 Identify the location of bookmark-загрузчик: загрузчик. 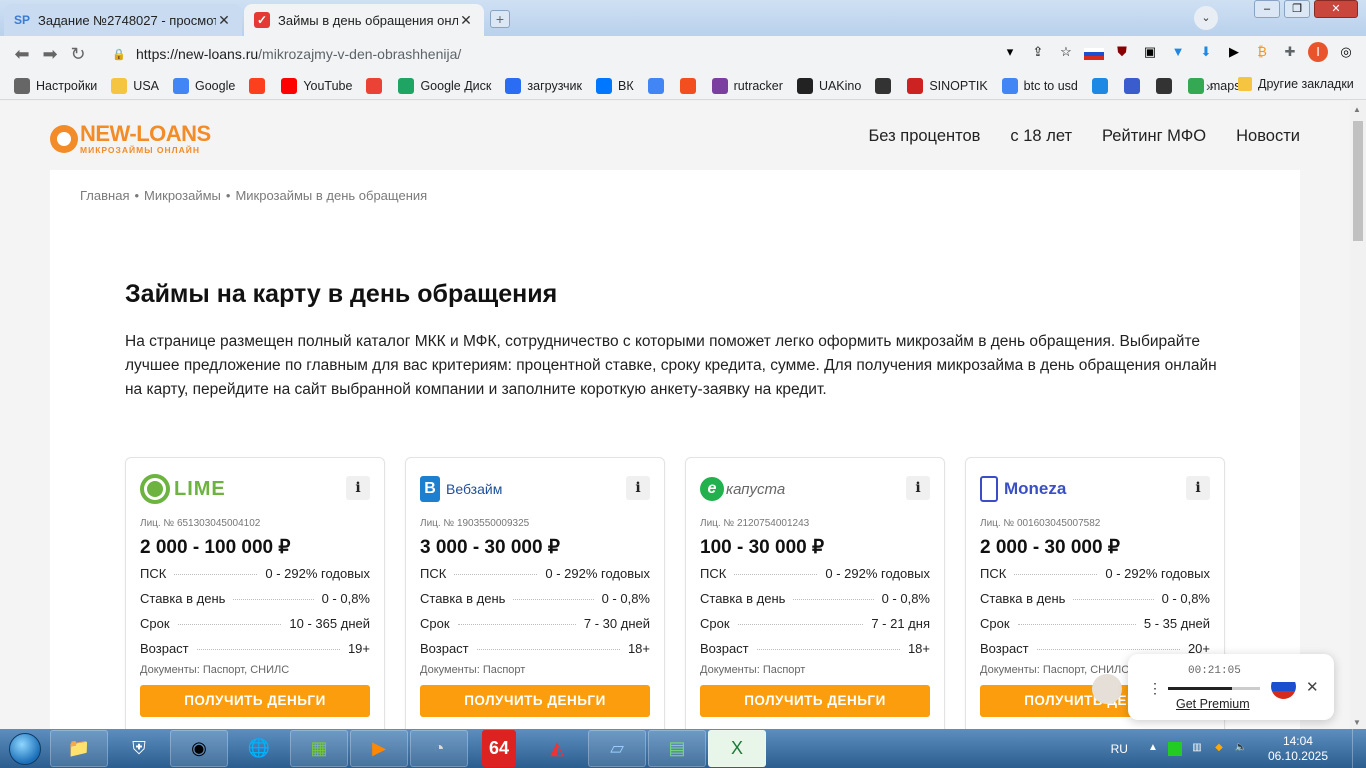
(543, 85).